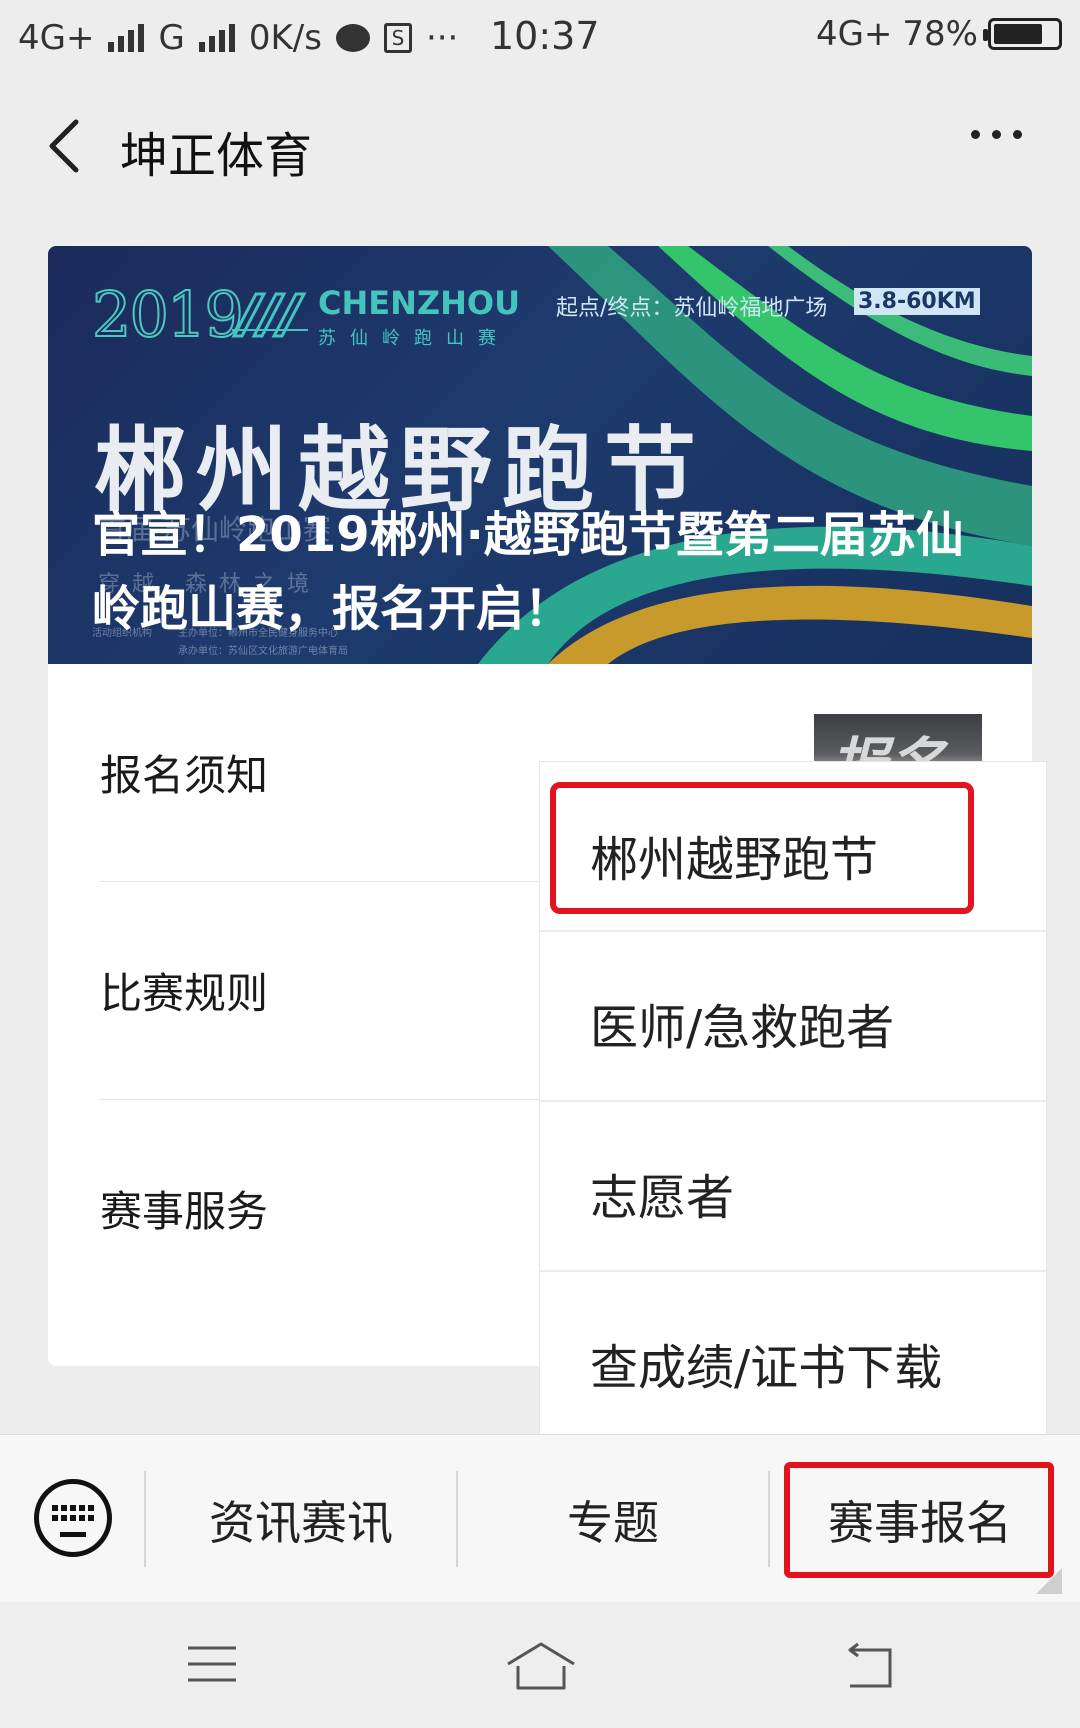 The height and width of the screenshot is (1728, 1080). I want to click on tab-topics: 专题, so click(613, 1520).